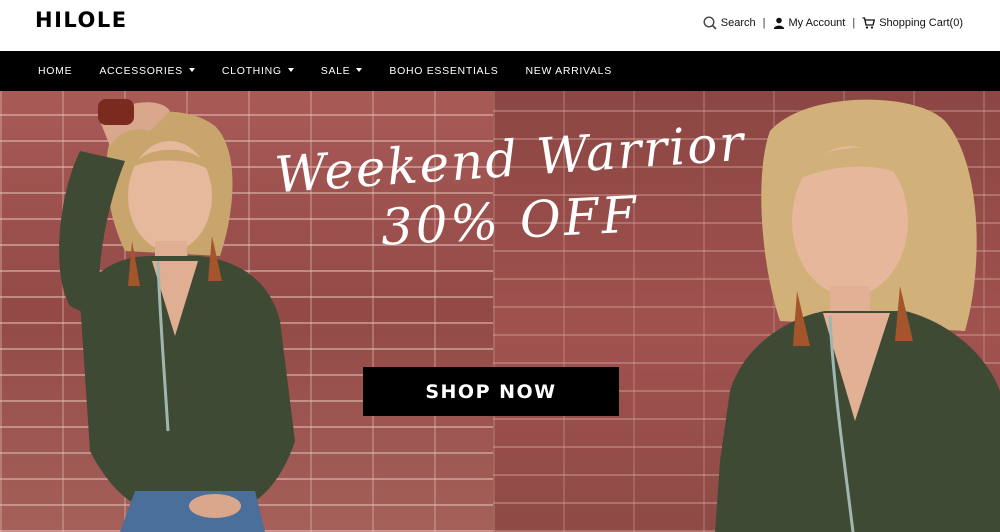 This screenshot has height=532, width=1000. Describe the element at coordinates (342, 71) in the screenshot. I see `nav-item-sale: SALE` at that location.